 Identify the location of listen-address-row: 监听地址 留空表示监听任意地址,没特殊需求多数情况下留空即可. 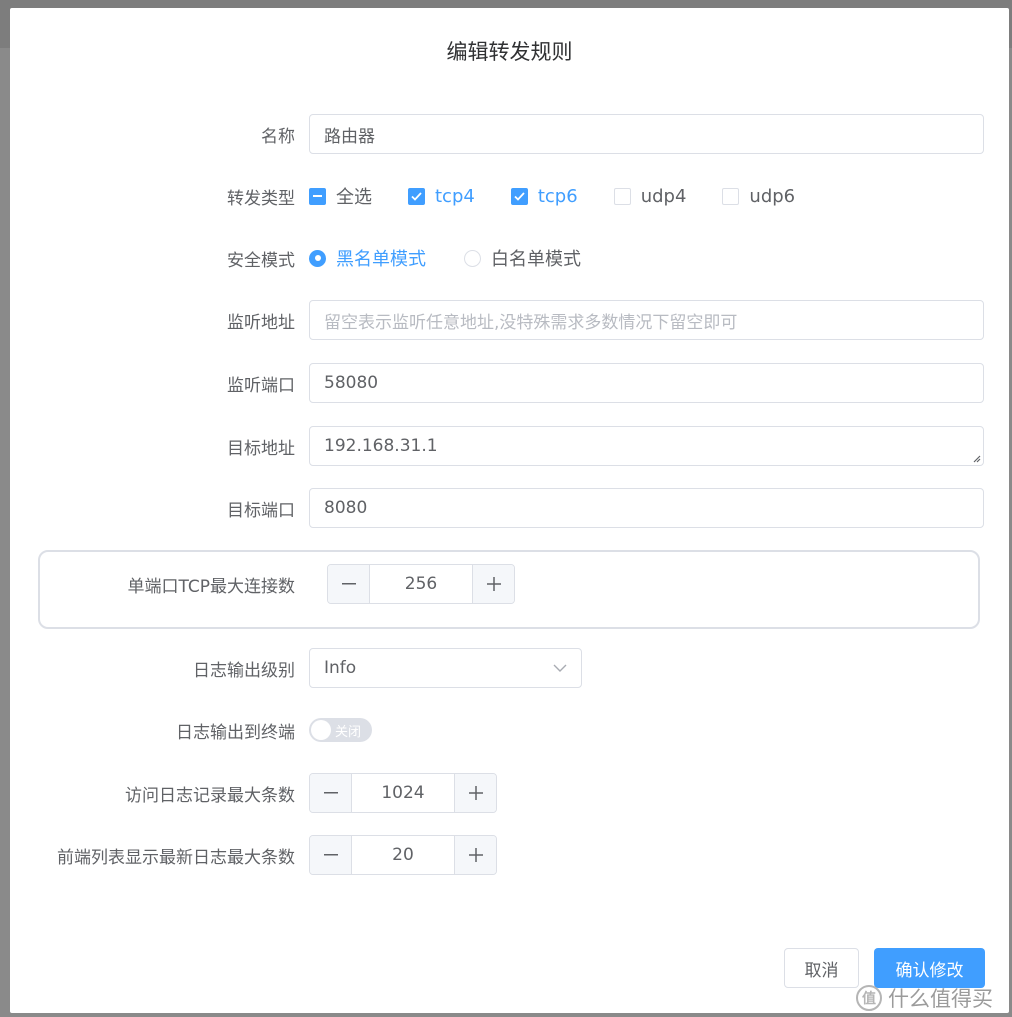
(509, 320).